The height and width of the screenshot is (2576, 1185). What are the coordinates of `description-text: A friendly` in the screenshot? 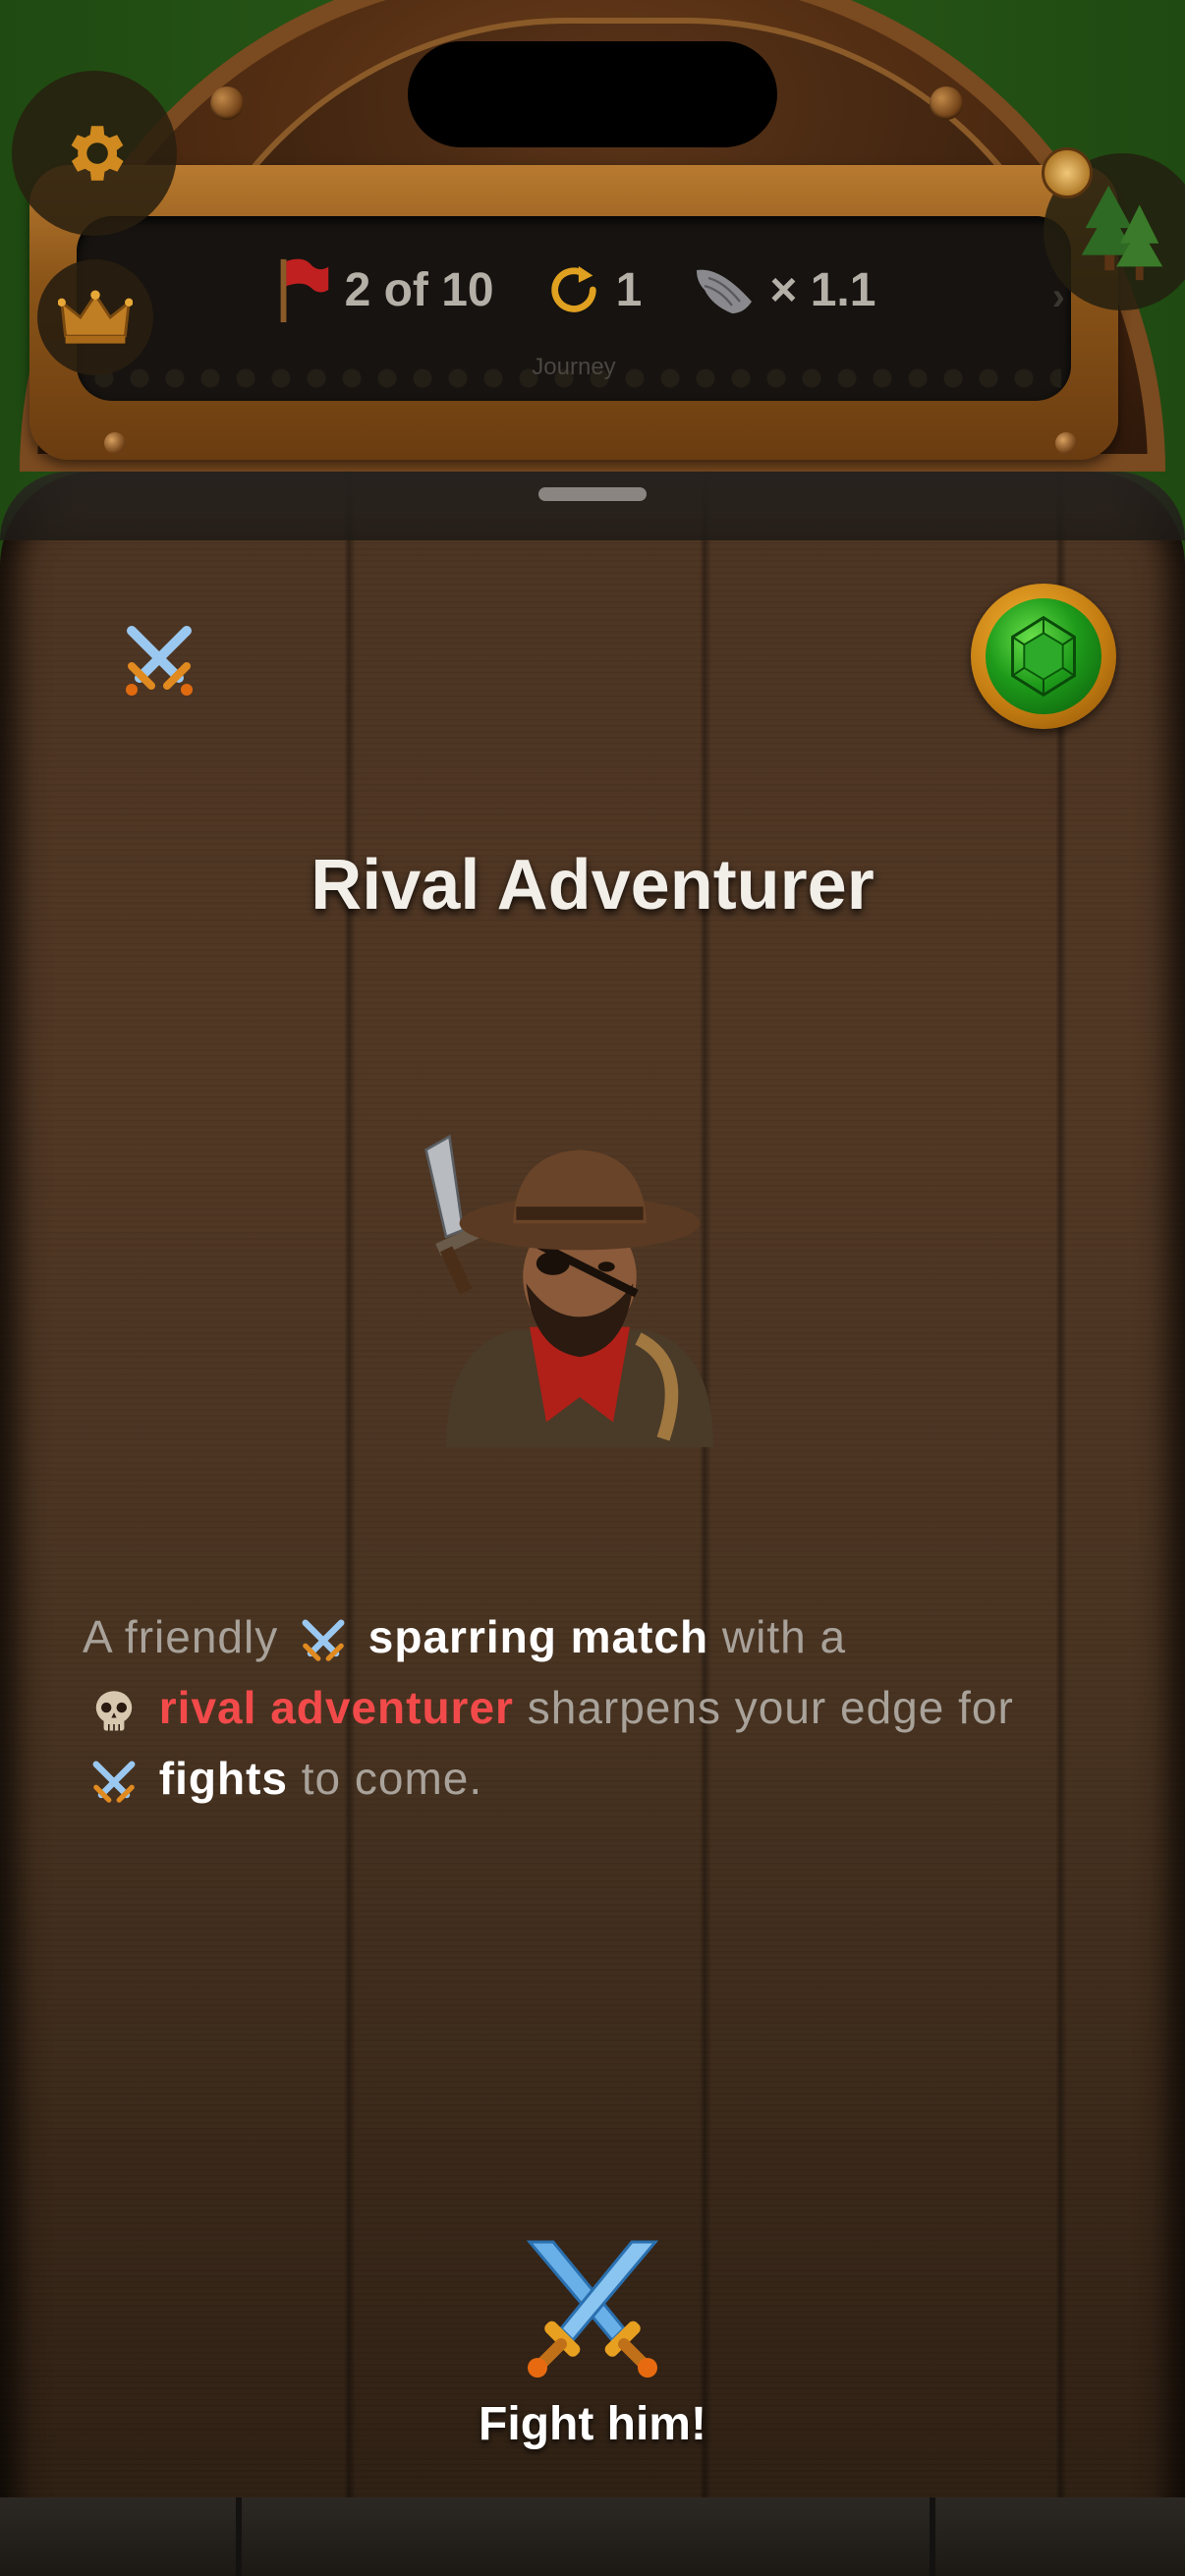 It's located at (181, 1636).